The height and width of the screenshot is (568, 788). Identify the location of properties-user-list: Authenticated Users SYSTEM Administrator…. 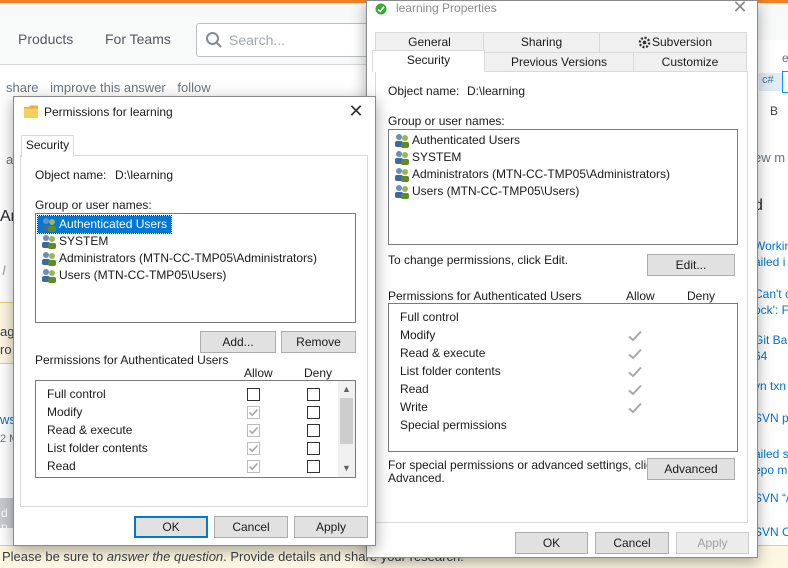
(563, 187).